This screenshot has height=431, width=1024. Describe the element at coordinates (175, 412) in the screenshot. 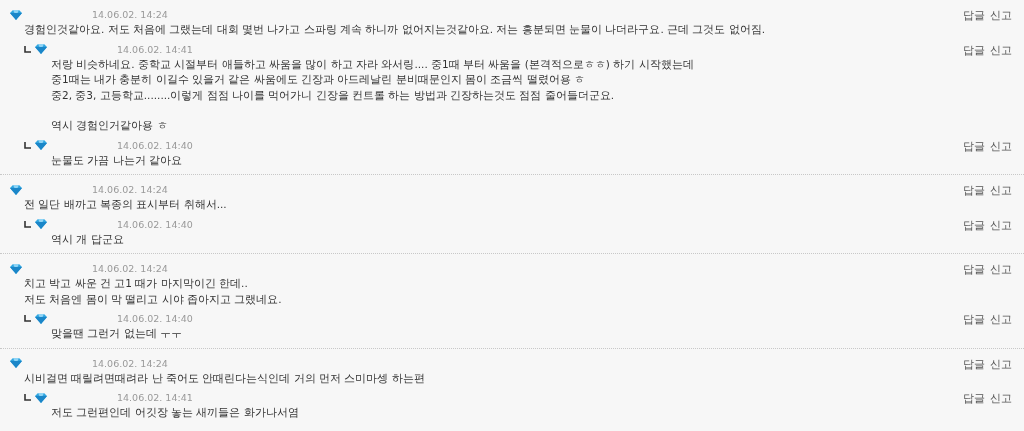

I see `comment-text: 저도 그런편인데 어깃장 놓는 새끼들은 화가나서염` at that location.